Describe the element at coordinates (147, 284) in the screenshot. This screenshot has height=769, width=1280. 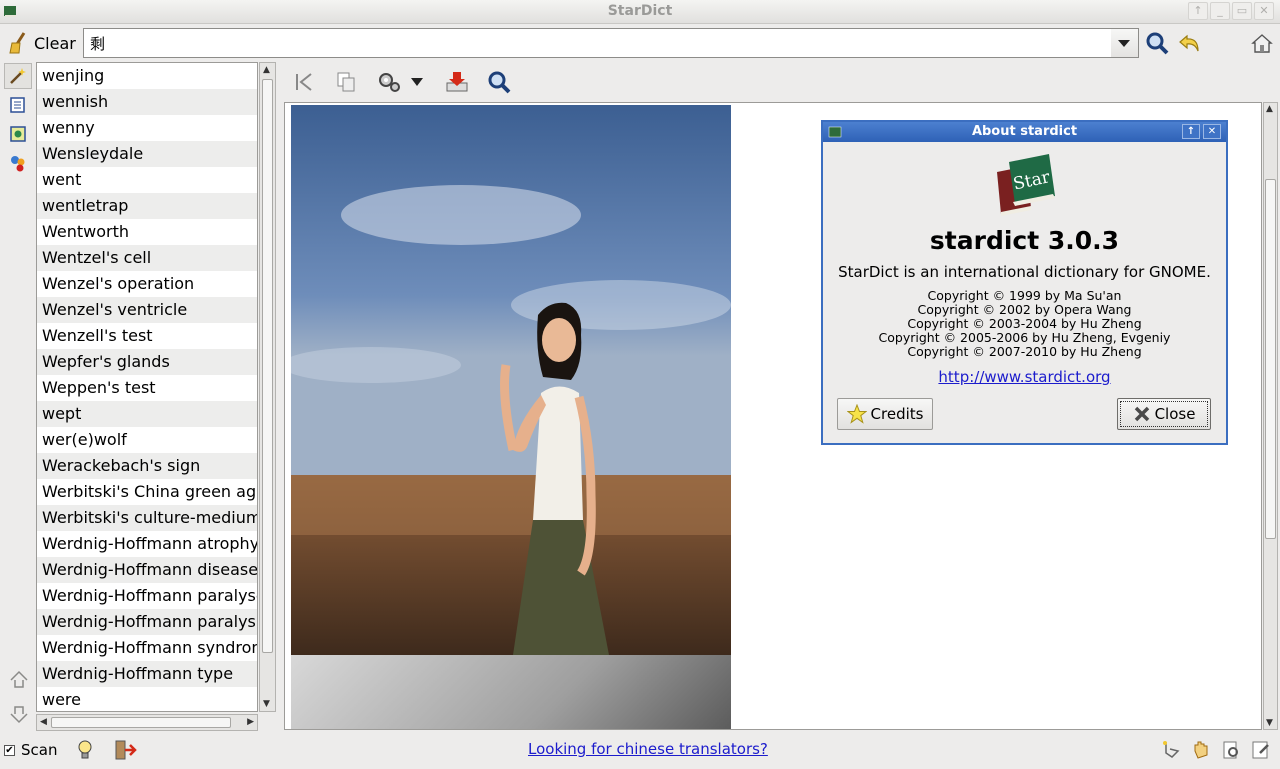
I see `word-list-item: Wenzel's operation` at that location.